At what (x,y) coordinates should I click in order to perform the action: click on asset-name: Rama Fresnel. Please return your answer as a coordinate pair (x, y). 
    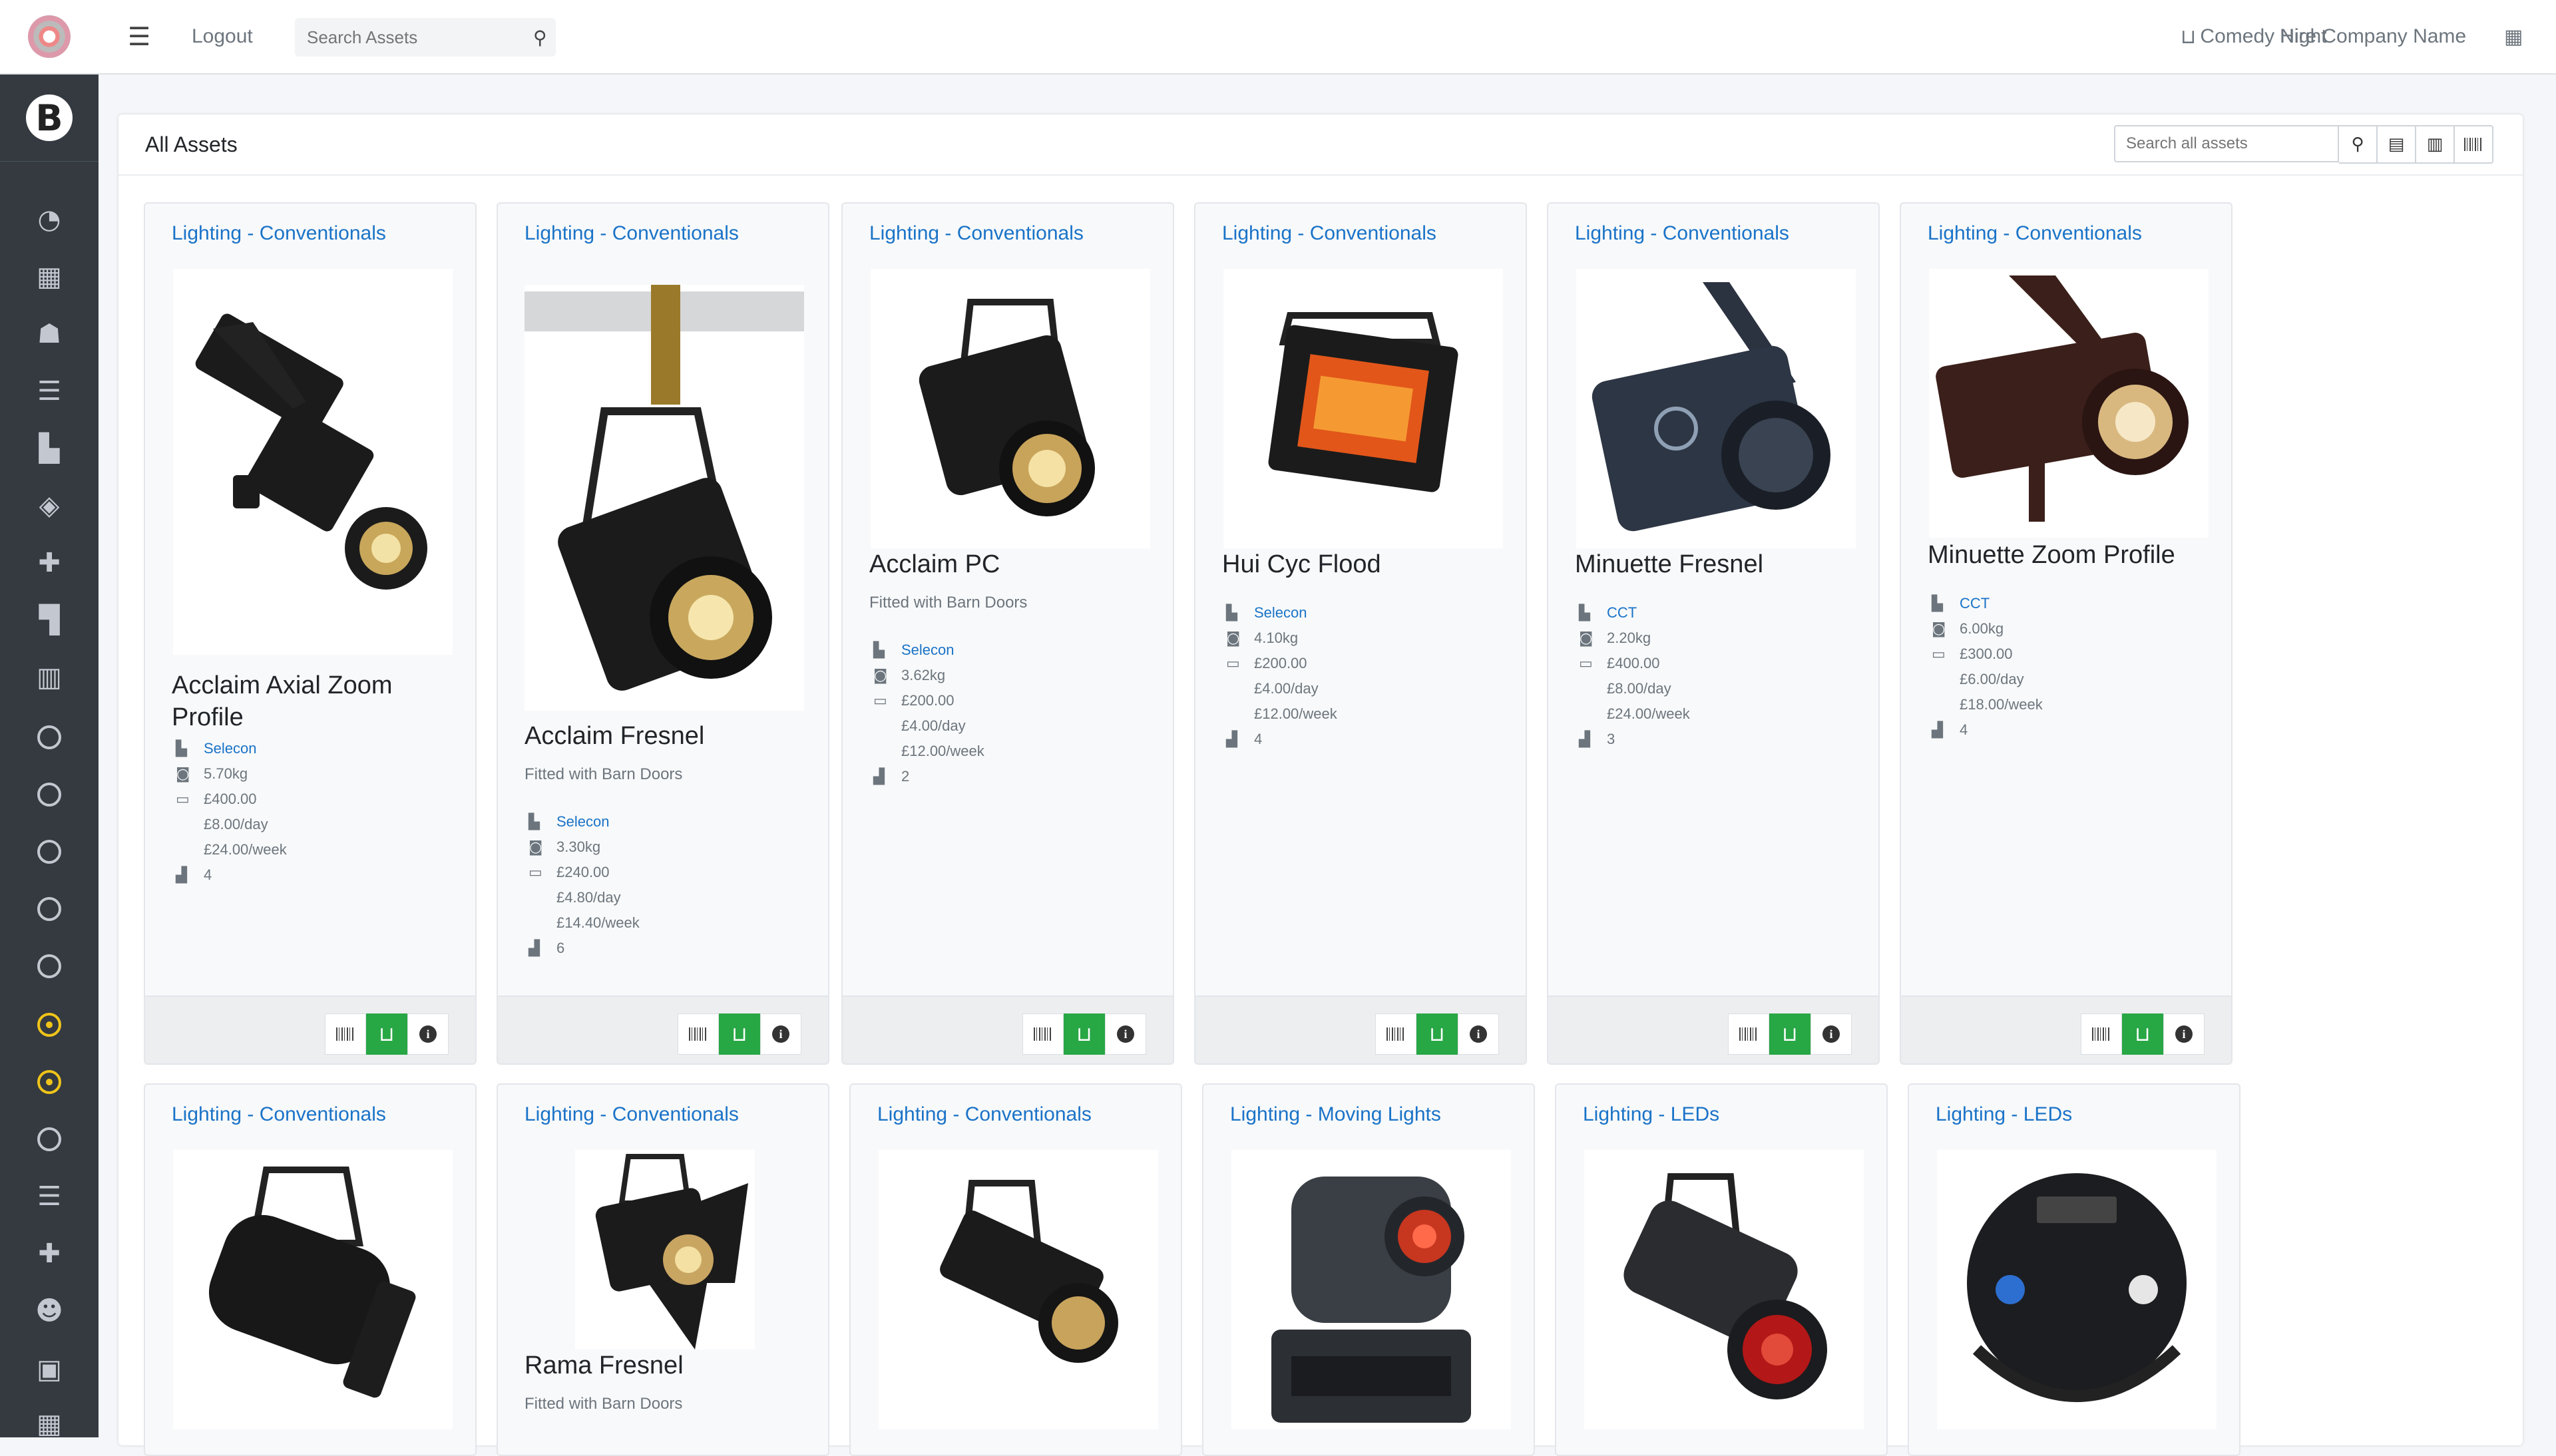
    Looking at the image, I should click on (668, 1365).